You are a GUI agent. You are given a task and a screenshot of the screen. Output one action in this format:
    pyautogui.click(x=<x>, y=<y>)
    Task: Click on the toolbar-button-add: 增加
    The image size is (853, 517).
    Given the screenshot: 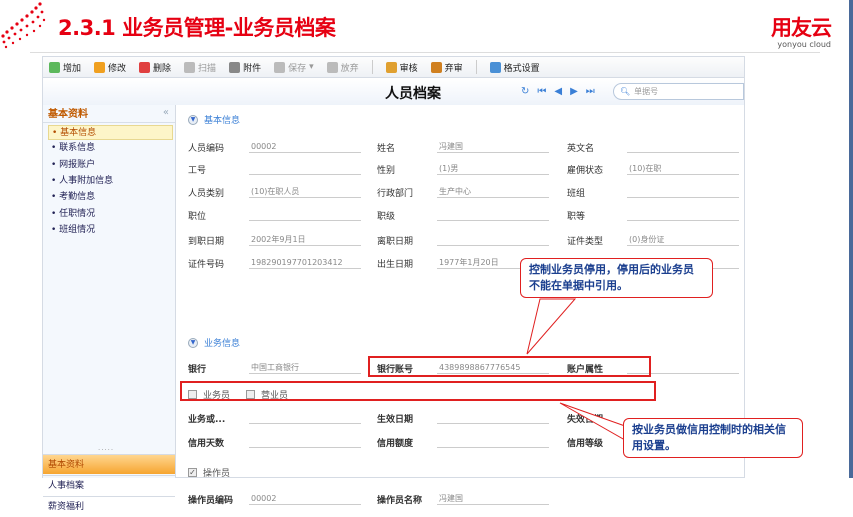 What is the action you would take?
    pyautogui.click(x=65, y=67)
    